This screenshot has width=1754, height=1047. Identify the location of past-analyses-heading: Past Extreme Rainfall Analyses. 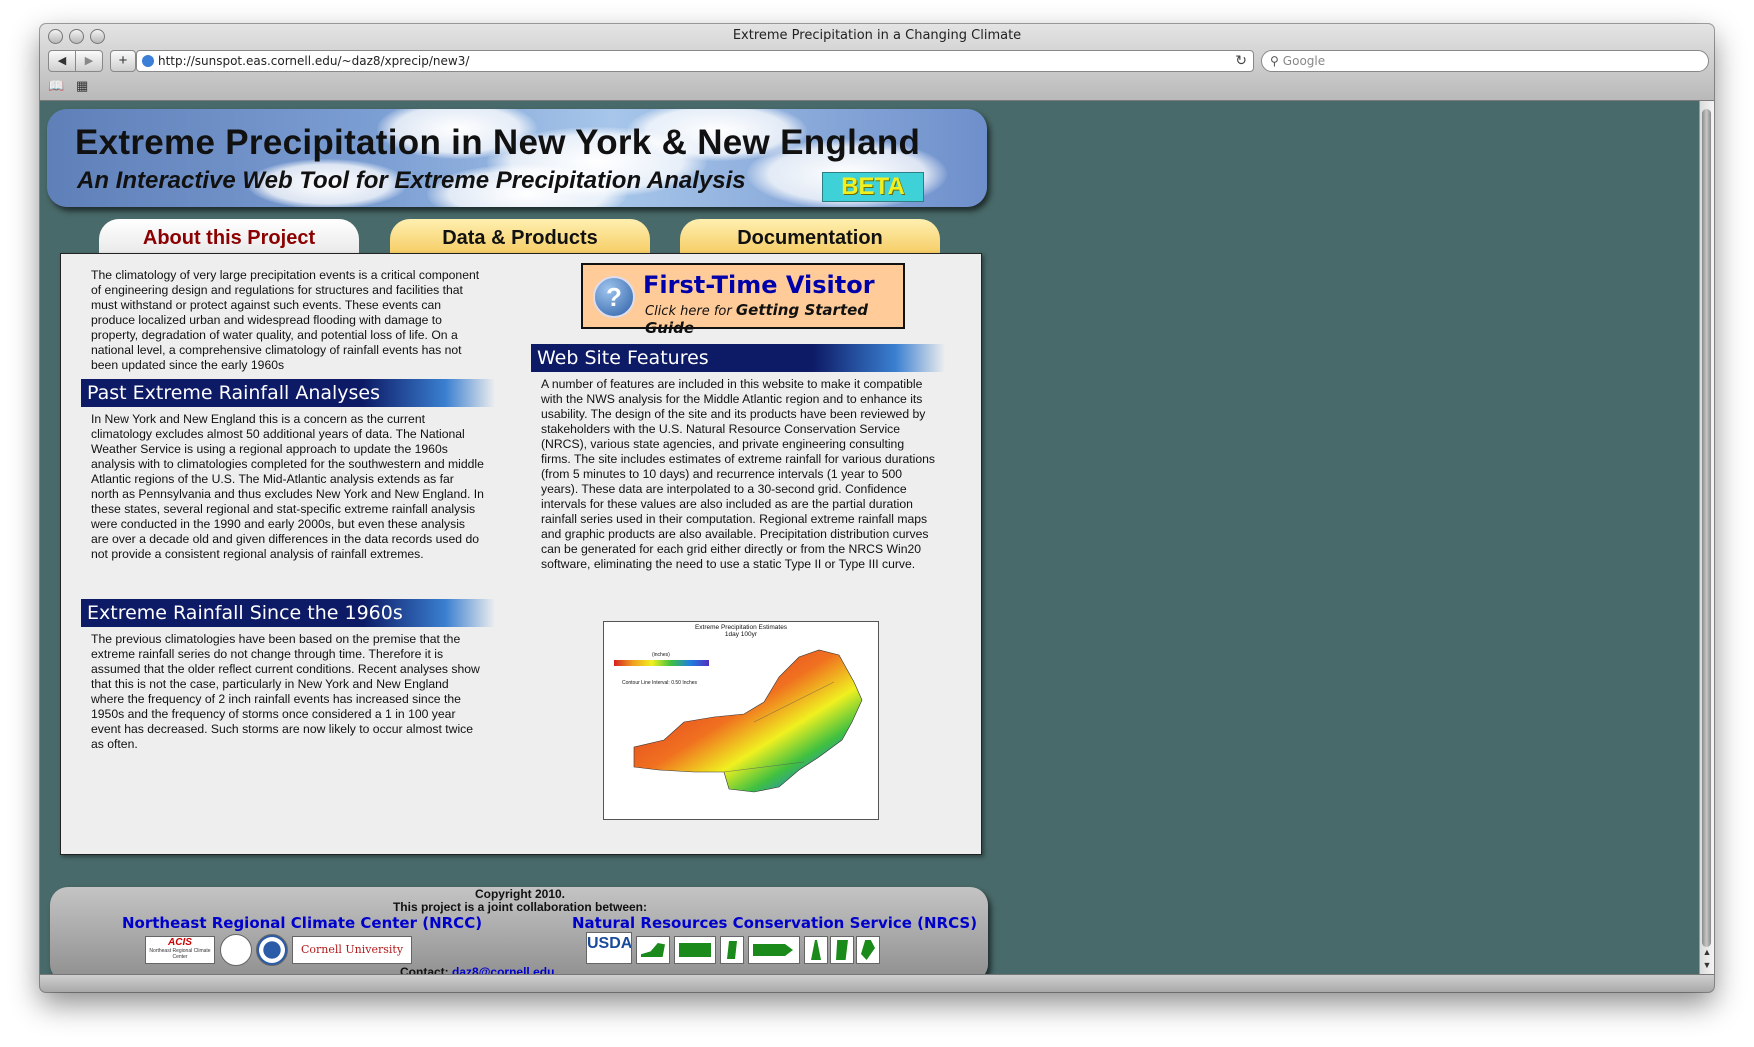
(288, 393).